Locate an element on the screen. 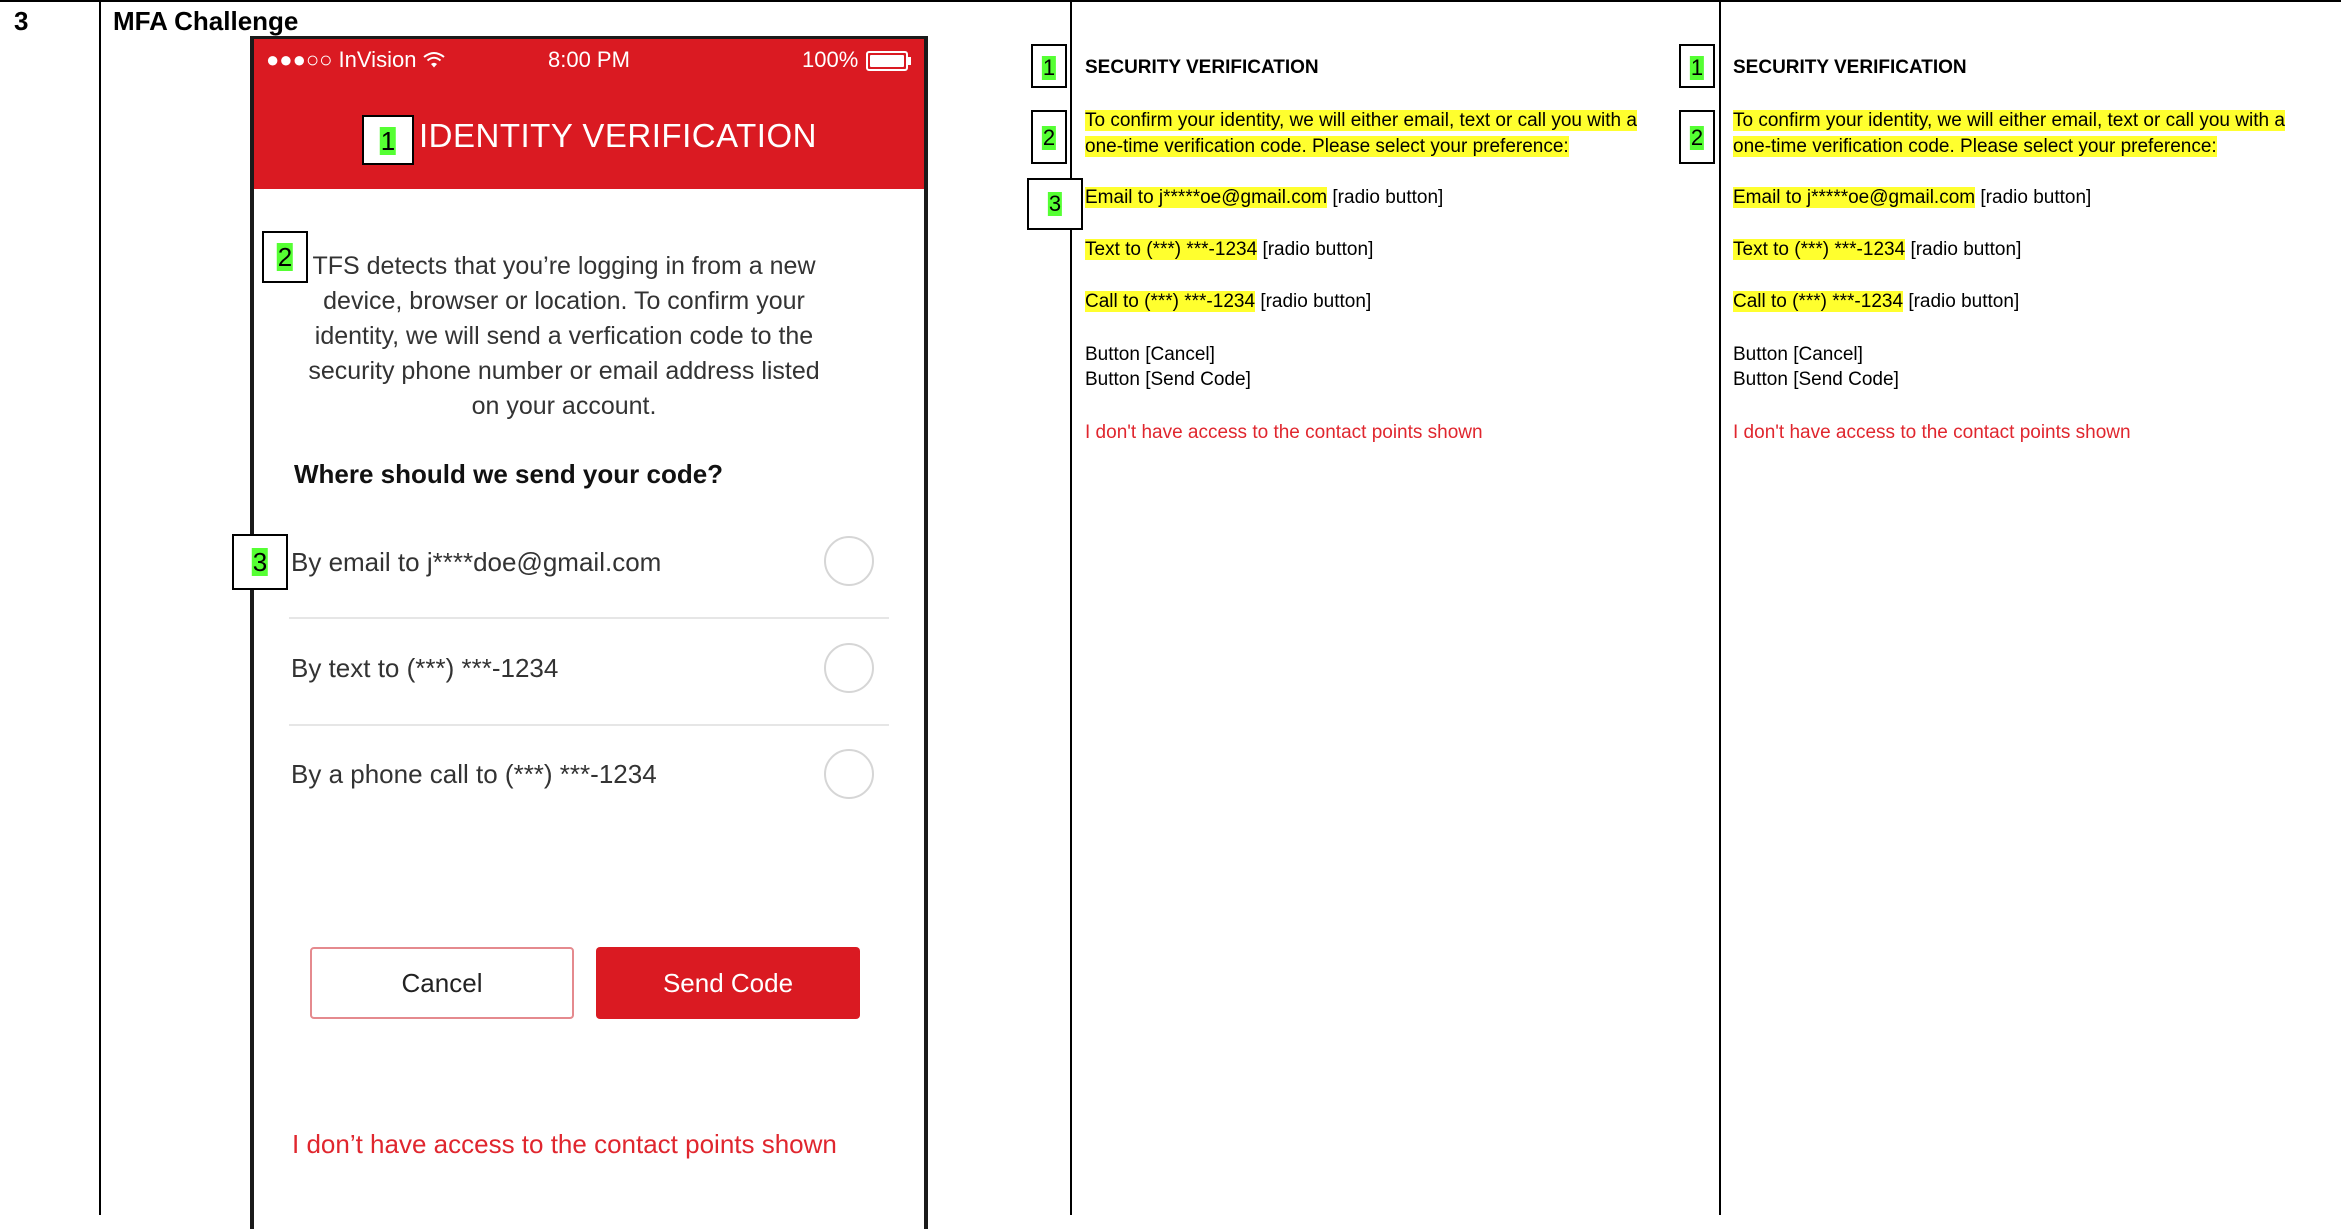 Image resolution: width=2341 pixels, height=1229 pixels. spec1-button-cancel: Button [Cancel] is located at coordinates (1150, 354).